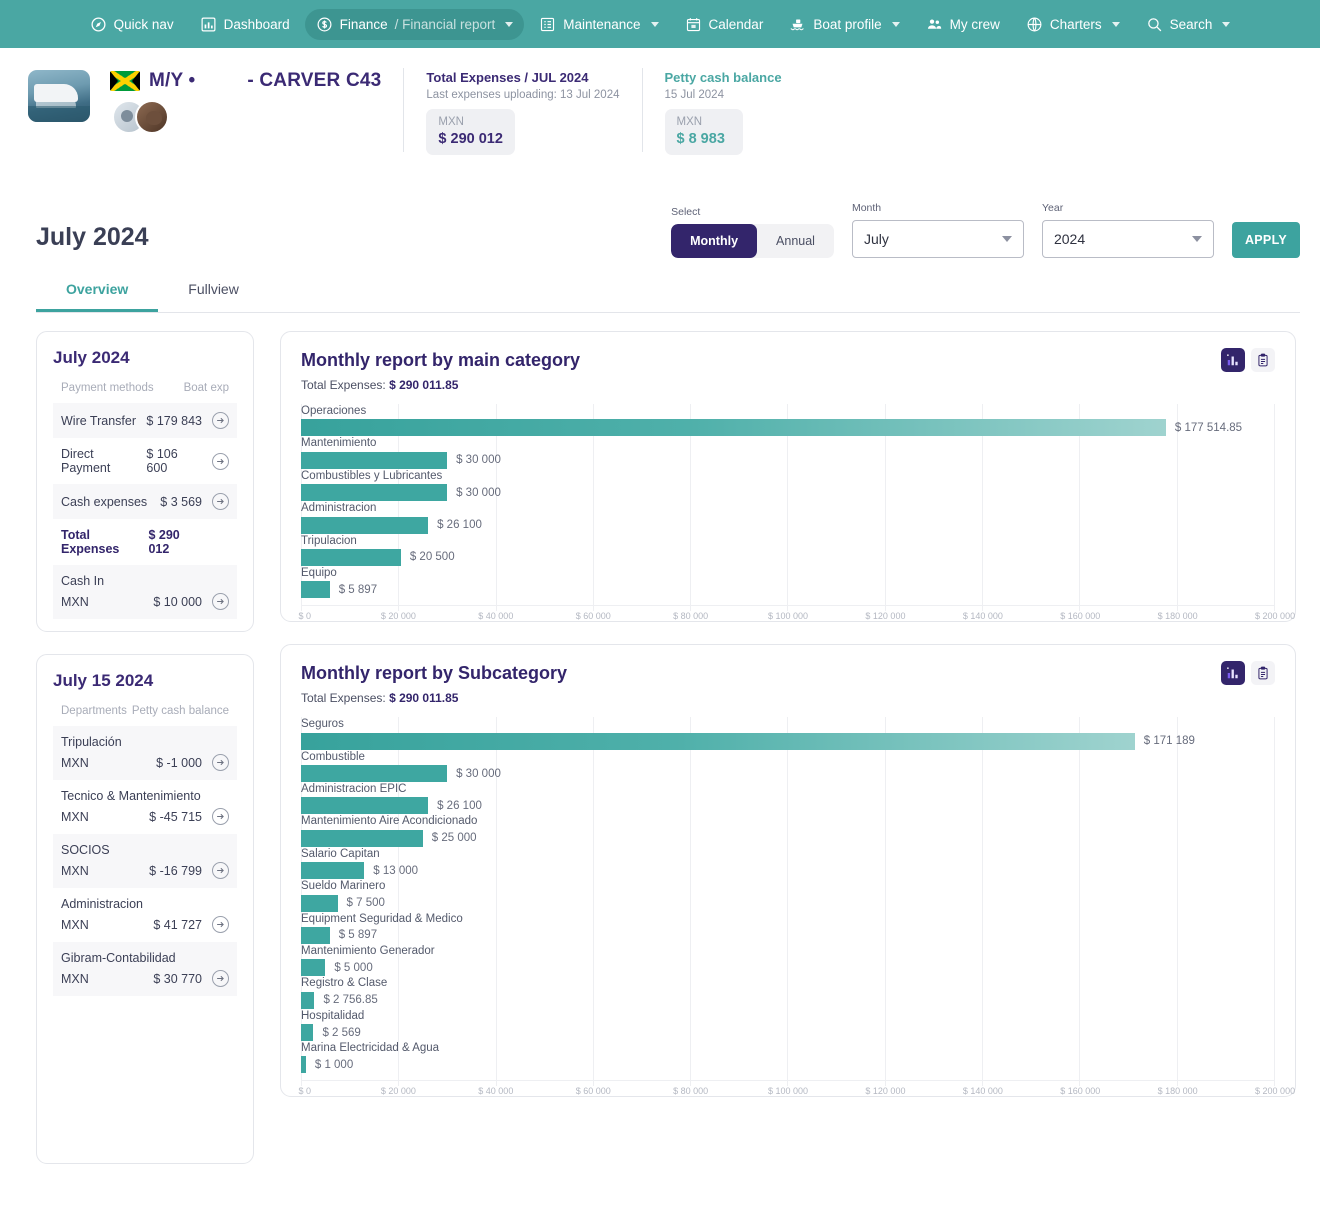 The height and width of the screenshot is (1228, 1320). Describe the element at coordinates (795, 241) in the screenshot. I see `annual-toggle-button: Annual` at that location.